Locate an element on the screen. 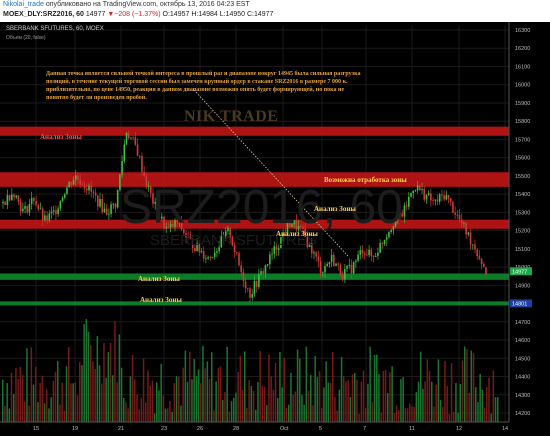 This screenshot has width=550, height=436. time-tick-label: Oct is located at coordinates (284, 429).